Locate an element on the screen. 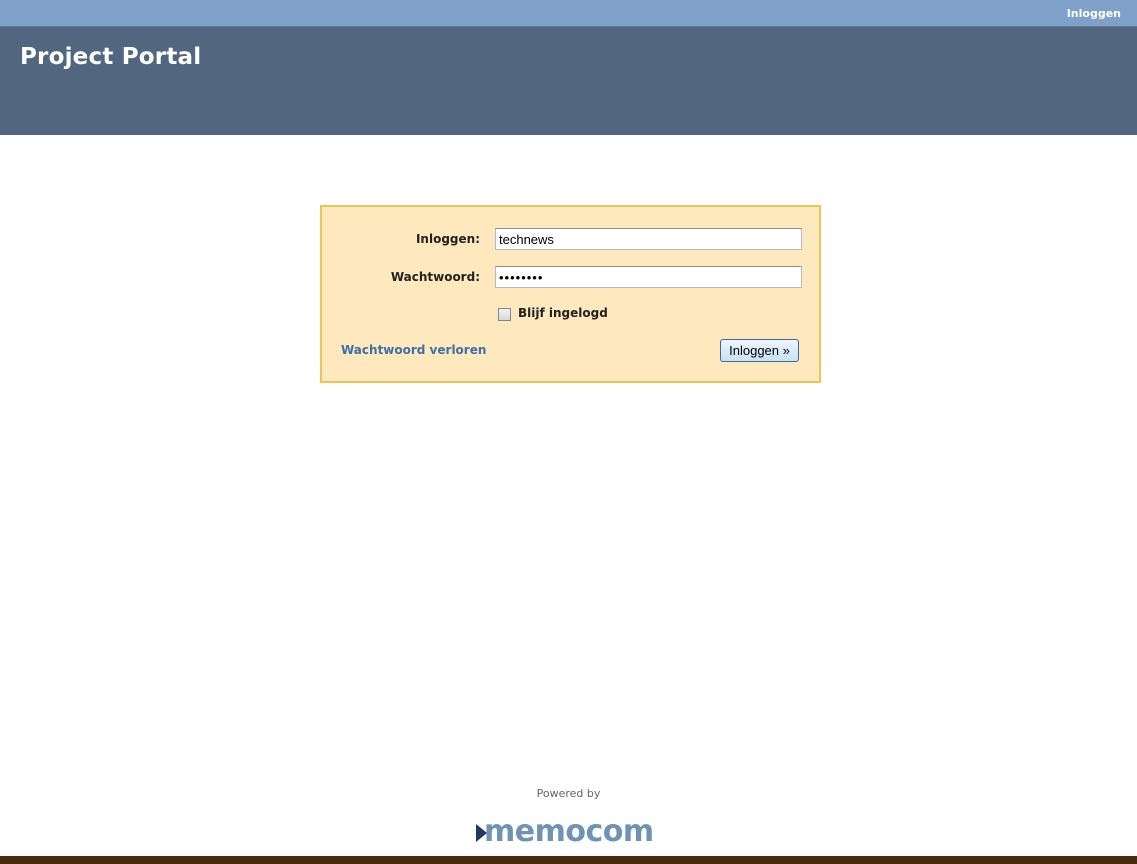 This screenshot has height=864, width=1137. top-bar: Inloggen is located at coordinates (568, 13).